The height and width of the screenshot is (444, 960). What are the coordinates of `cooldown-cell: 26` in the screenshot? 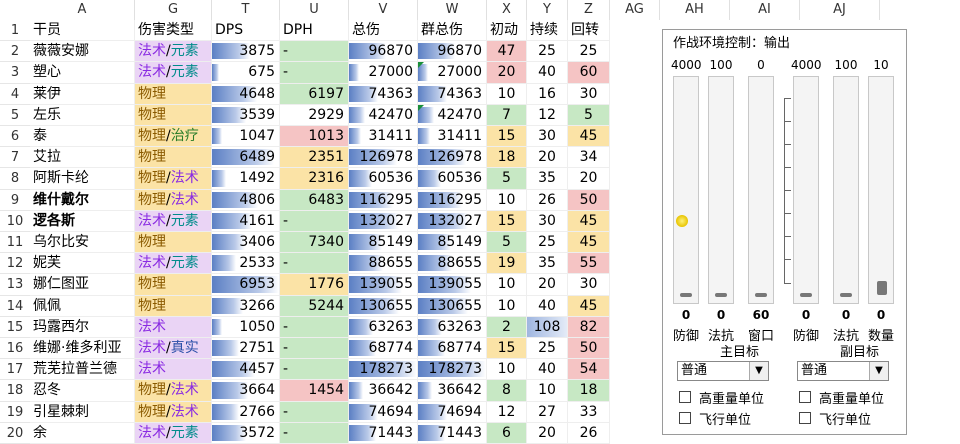 It's located at (589, 433).